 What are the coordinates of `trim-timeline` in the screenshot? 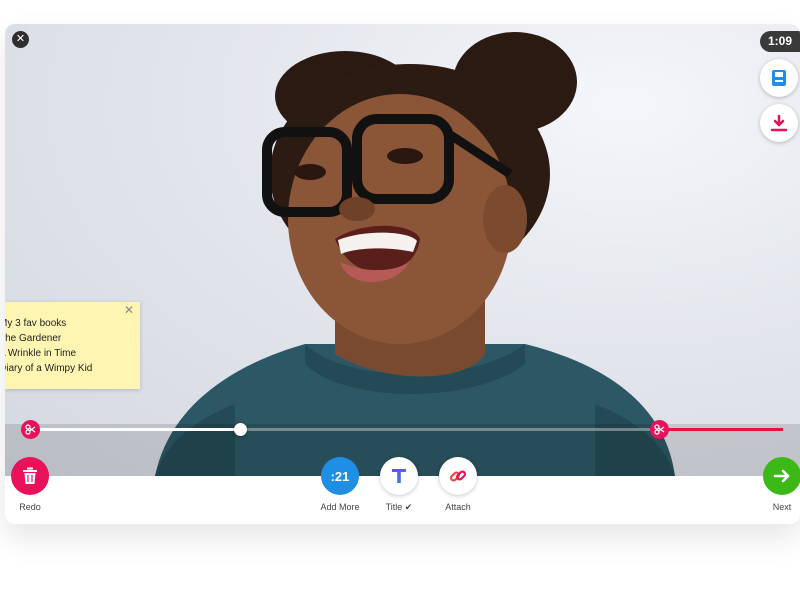 It's located at (402, 430).